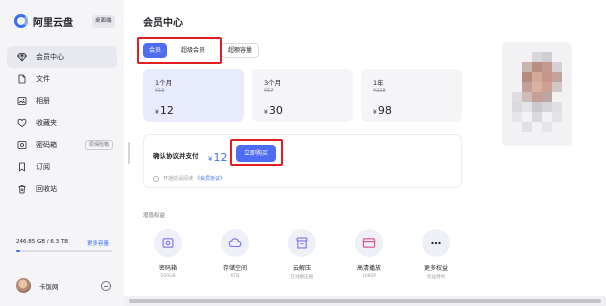  I want to click on benefit-cloud-unzip: 云解压 在线解压缩, so click(302, 254).